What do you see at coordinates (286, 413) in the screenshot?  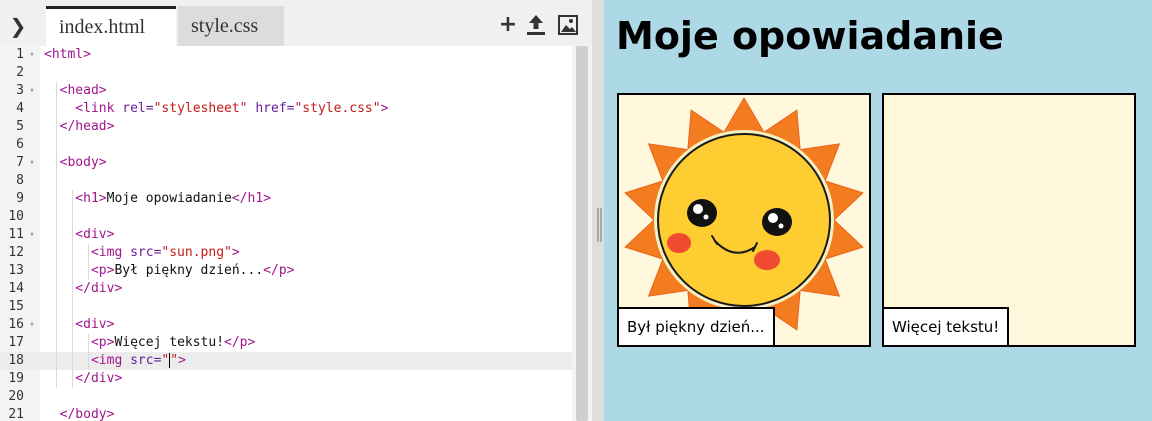 I see `code-line: 21 </body>` at bounding box center [286, 413].